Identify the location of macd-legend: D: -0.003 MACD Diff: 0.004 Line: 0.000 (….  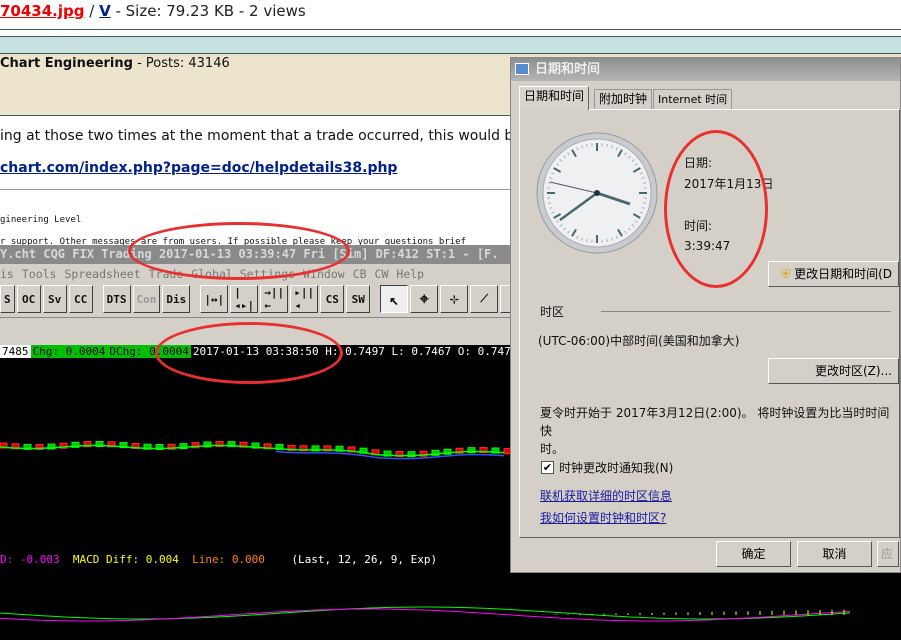
(218, 559).